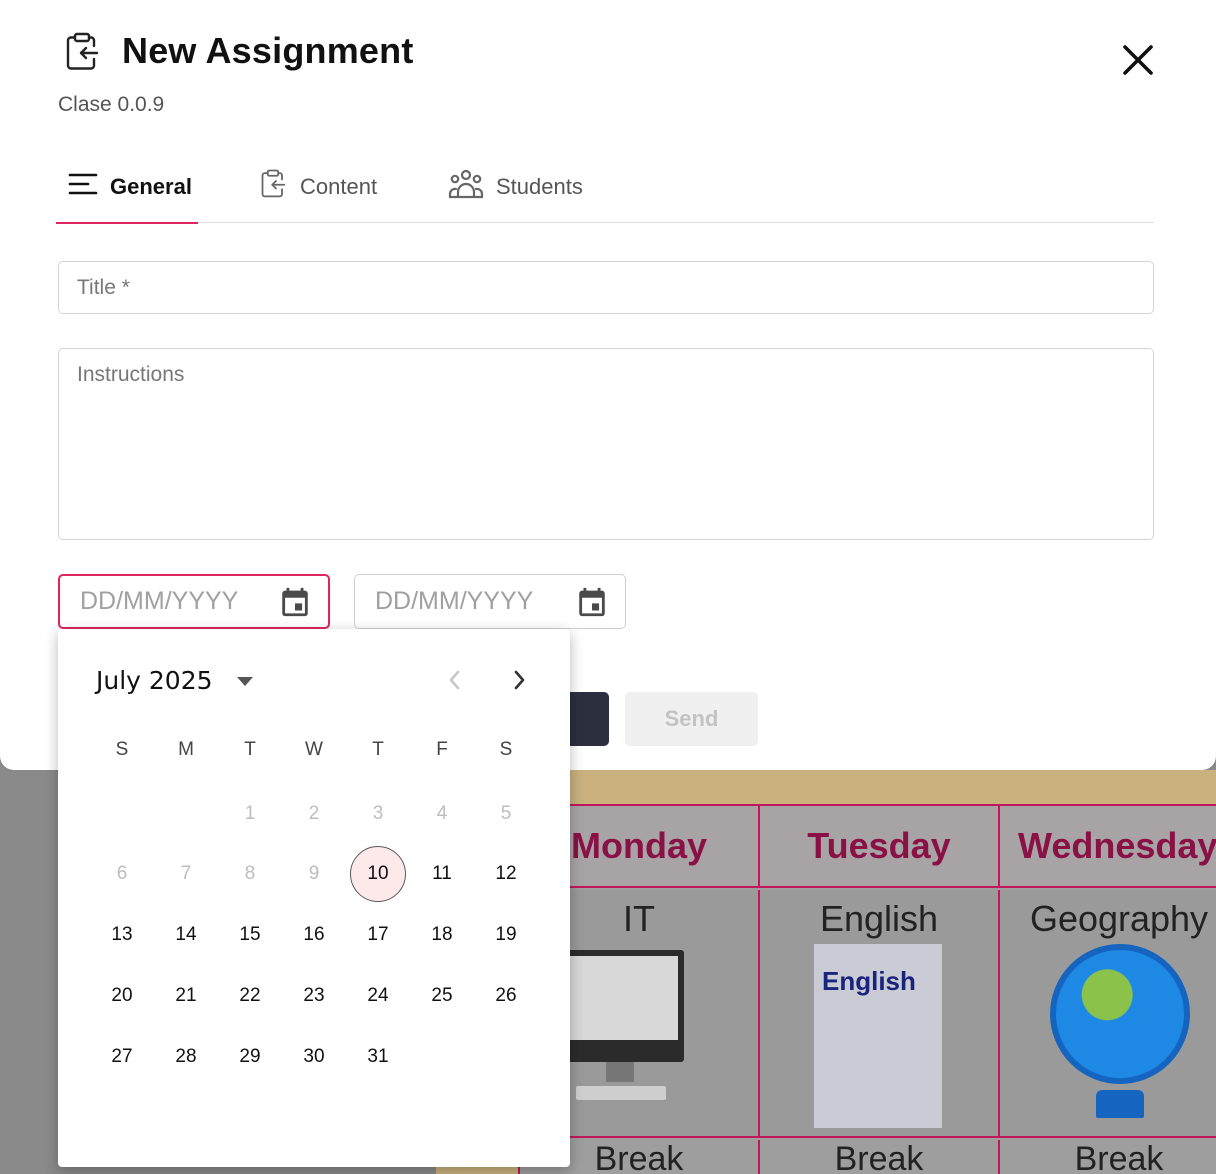  What do you see at coordinates (378, 935) in the screenshot?
I see `calendar-day: 17` at bounding box center [378, 935].